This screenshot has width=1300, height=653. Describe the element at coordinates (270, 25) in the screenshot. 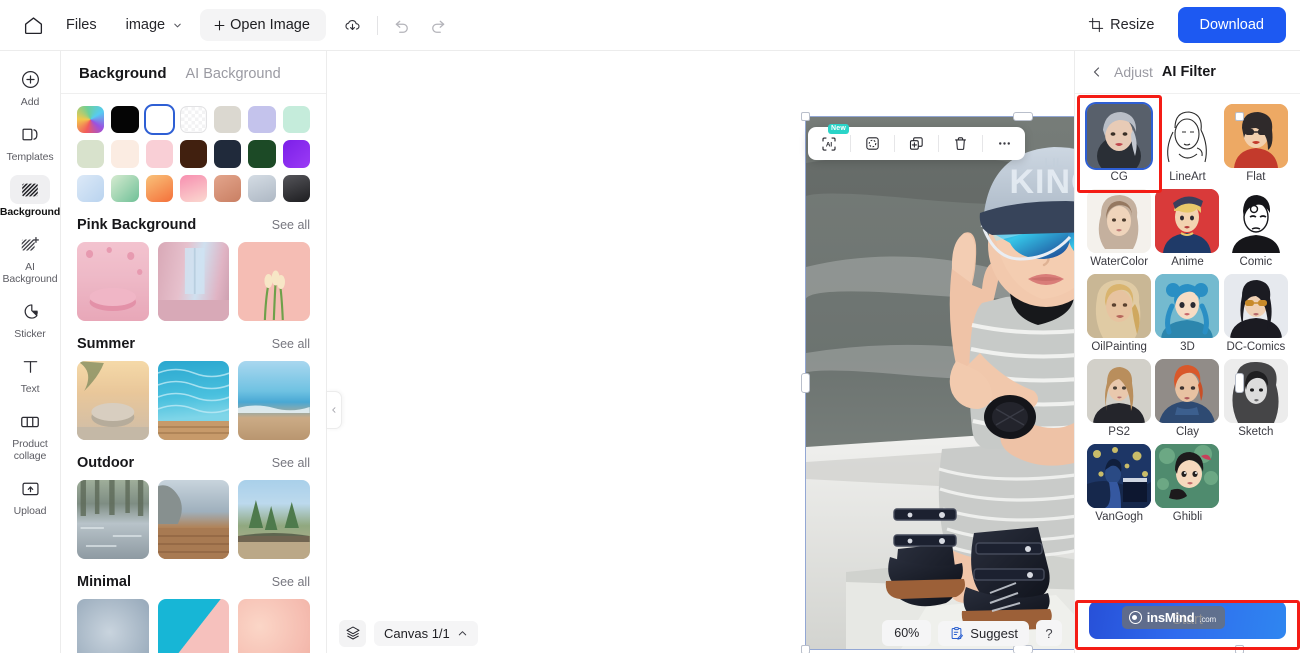

I see `open-image-label: Open Image` at that location.